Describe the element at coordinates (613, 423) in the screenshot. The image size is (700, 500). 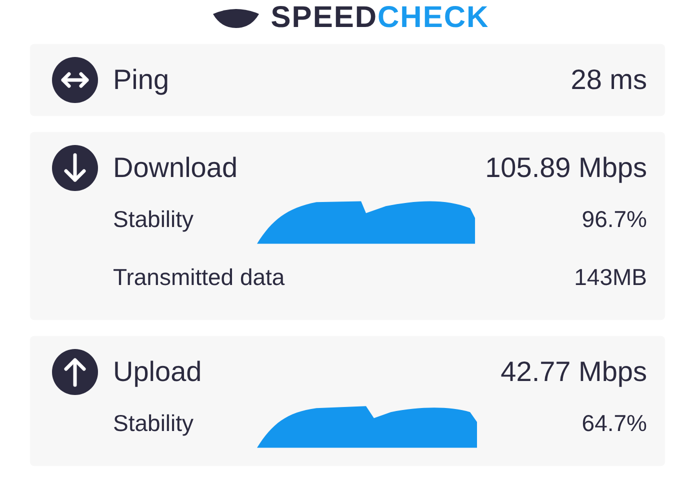
I see `metric-value: 64.7%` at that location.